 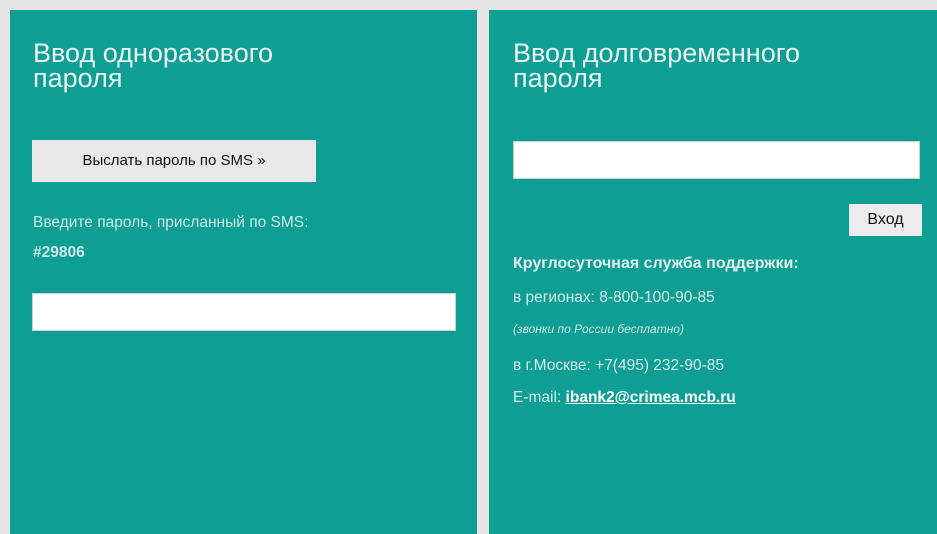 I want to click on support-email: E-mail: ibank2@crimea.mcb.ru, so click(x=723, y=398).